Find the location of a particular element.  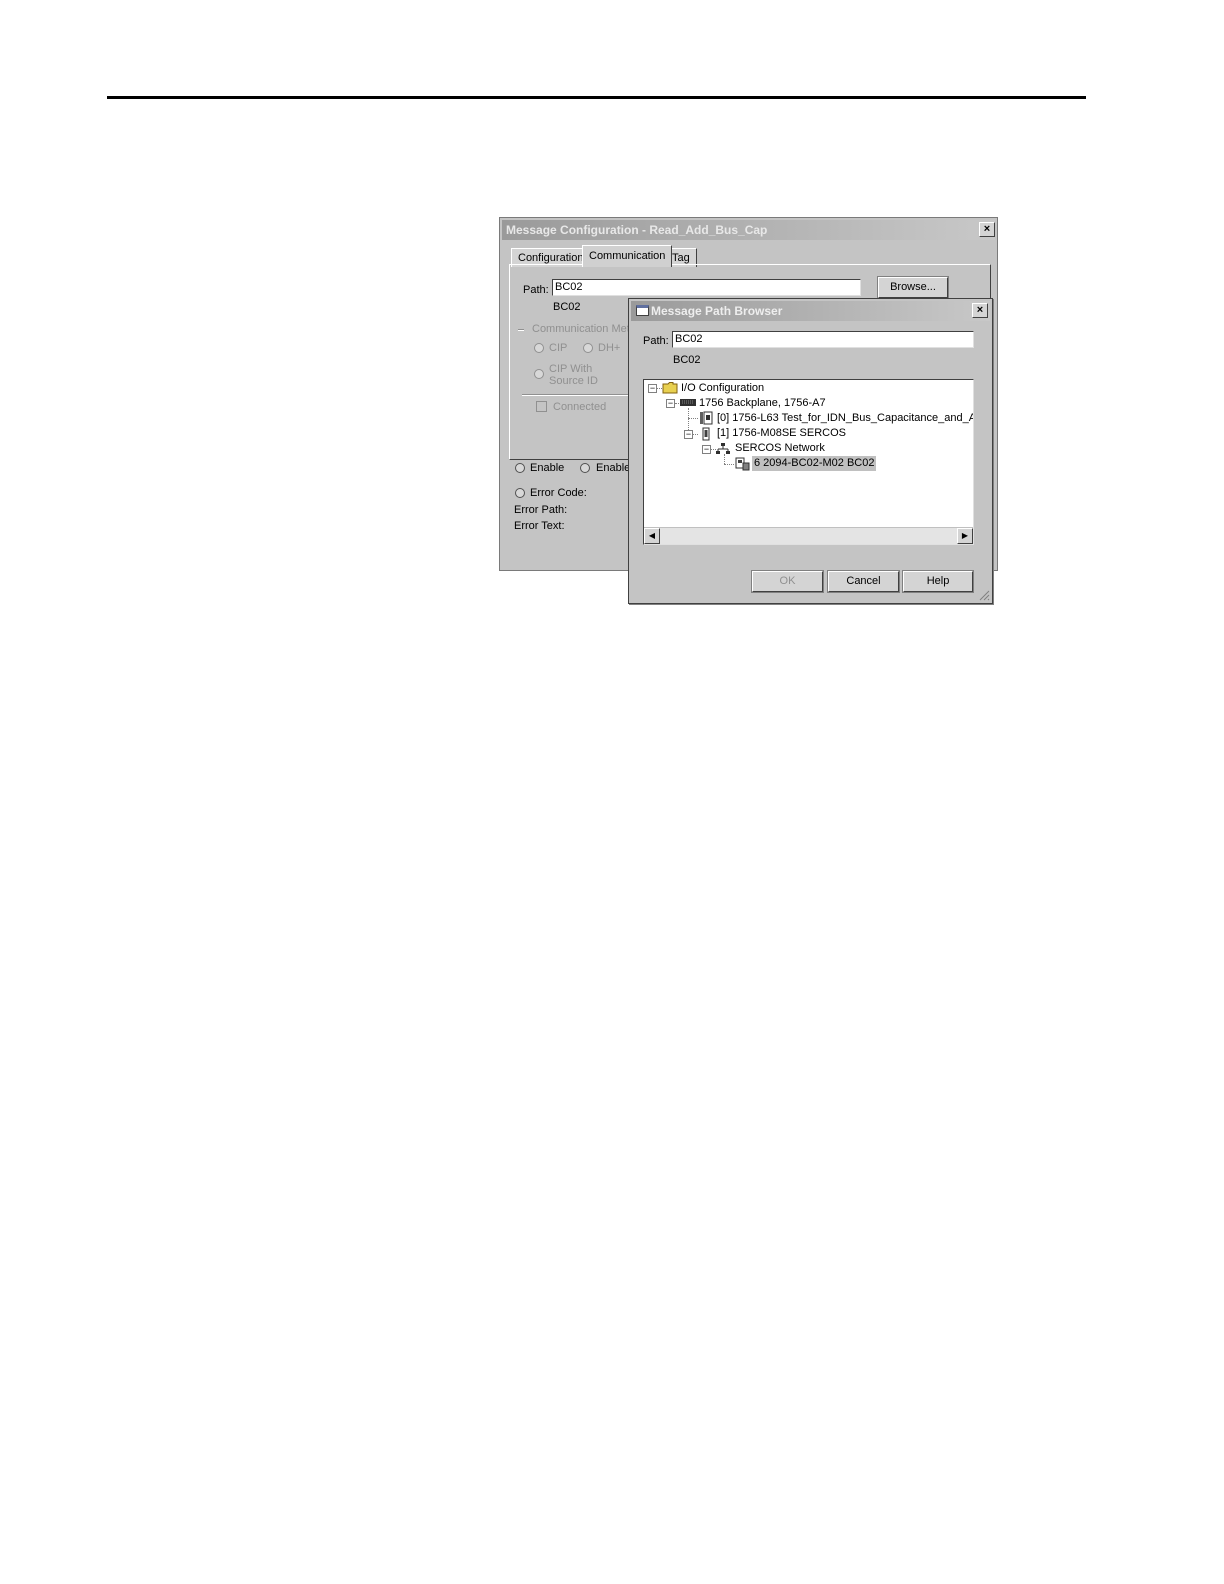

communication-method-label: Communication Meth is located at coordinates (584, 329).